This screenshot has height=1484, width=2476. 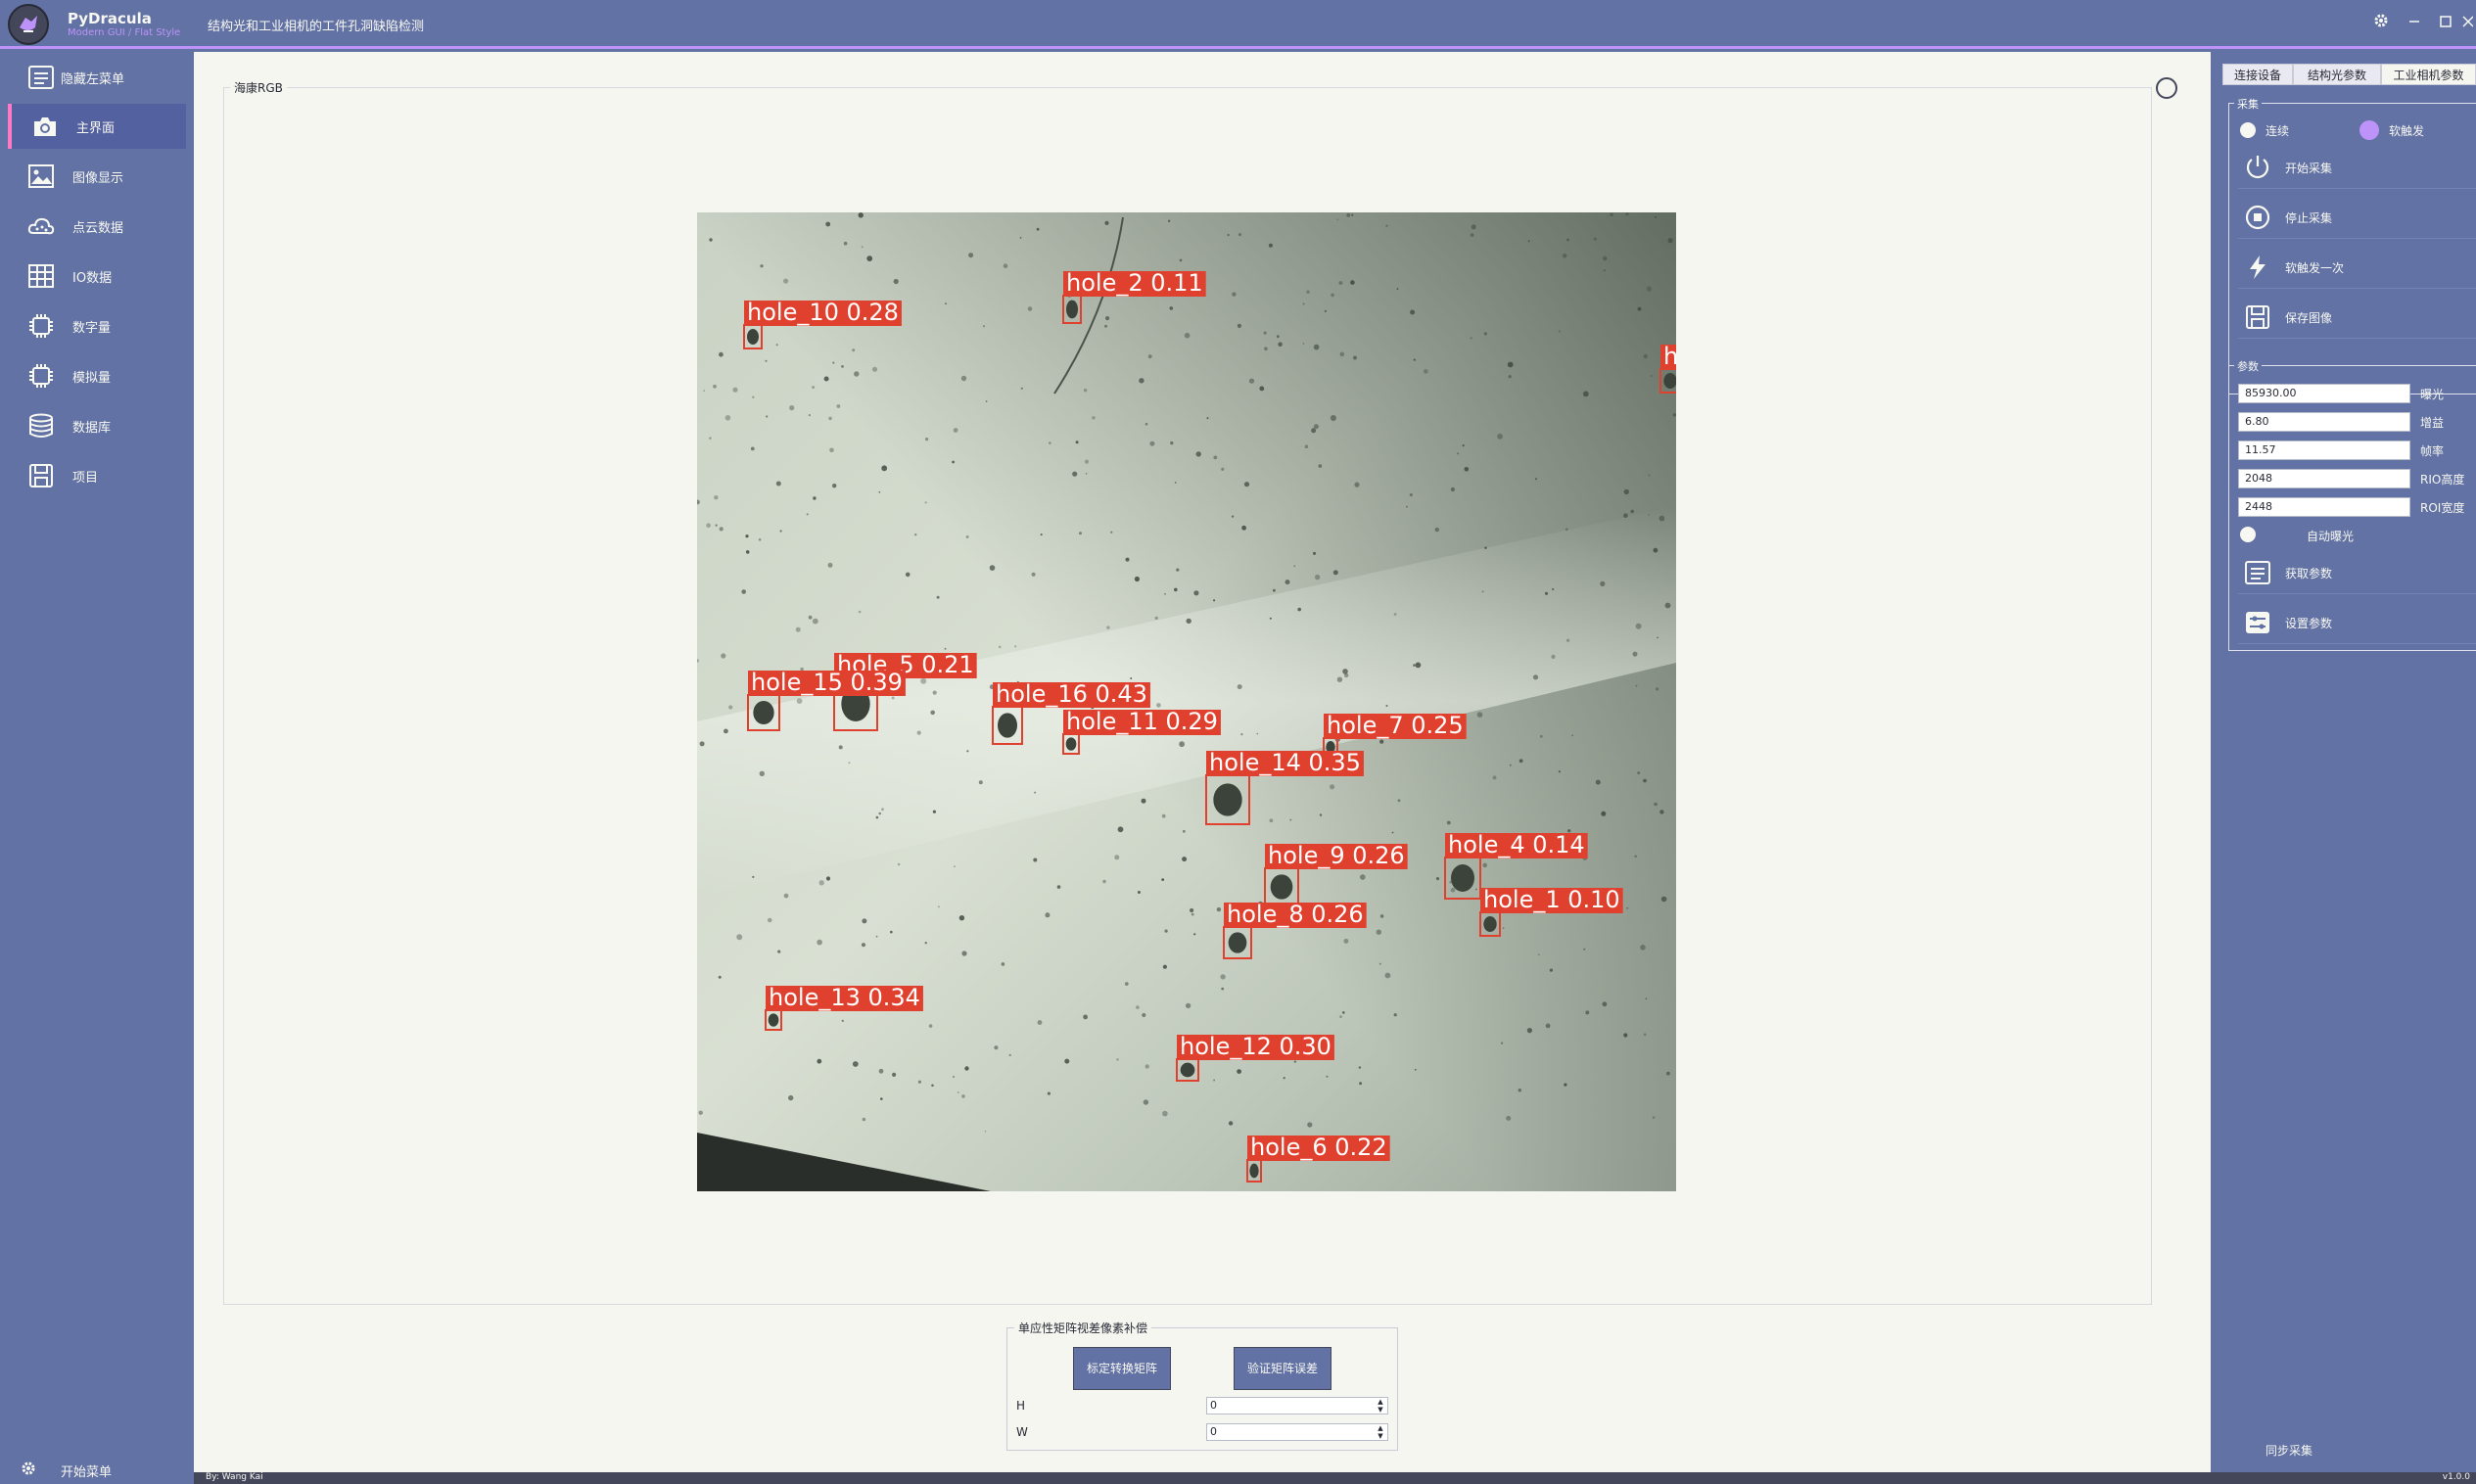 What do you see at coordinates (2369, 130) in the screenshot?
I see `soft-trigger-radio` at bounding box center [2369, 130].